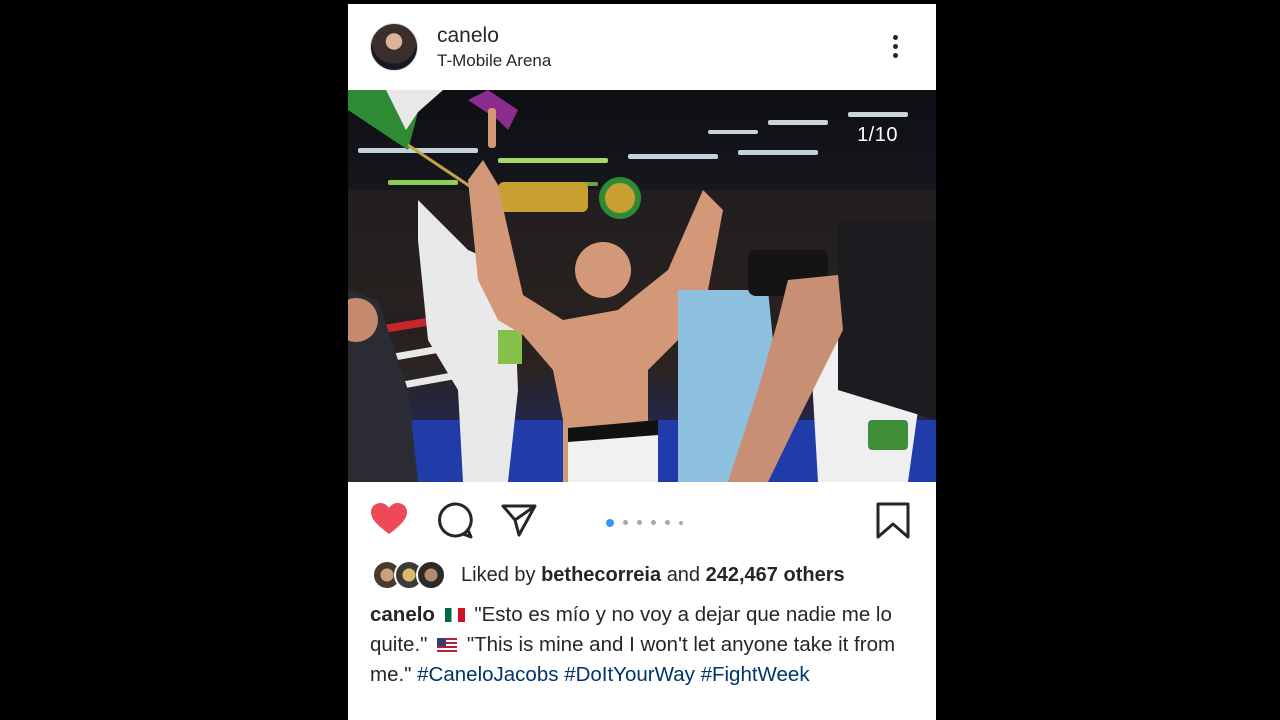 The height and width of the screenshot is (720, 1280). I want to click on liker-avatar, so click(431, 575).